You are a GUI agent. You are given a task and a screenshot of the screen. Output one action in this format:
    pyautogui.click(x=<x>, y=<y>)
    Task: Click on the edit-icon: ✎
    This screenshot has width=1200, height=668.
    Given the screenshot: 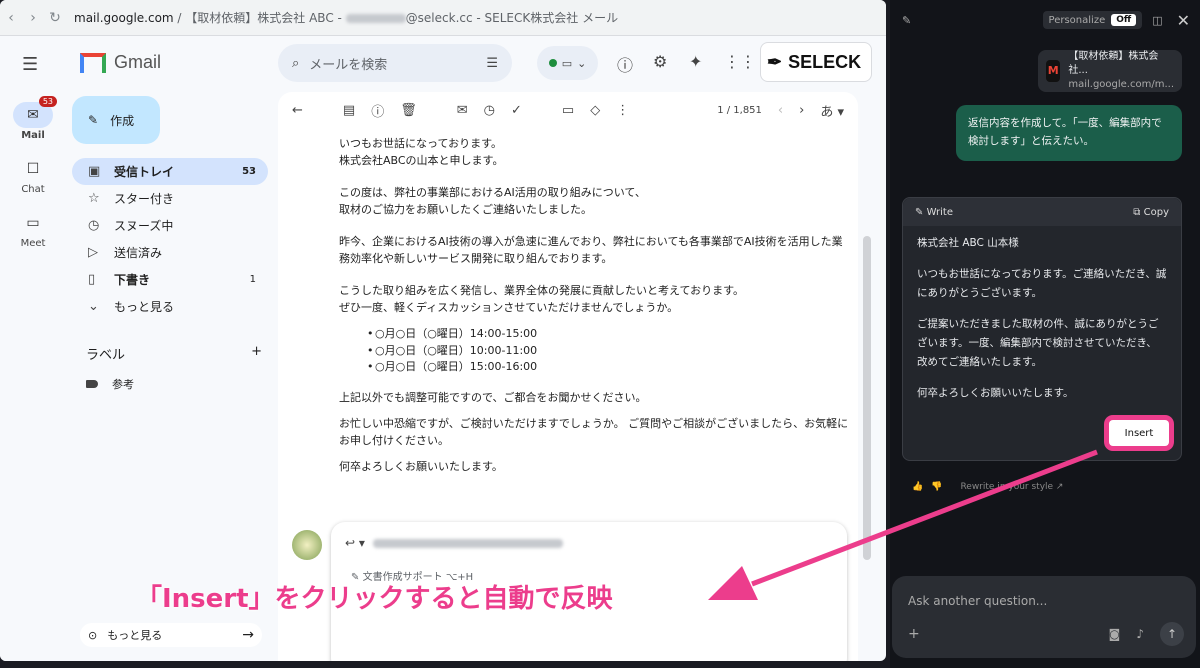 What is the action you would take?
    pyautogui.click(x=906, y=20)
    